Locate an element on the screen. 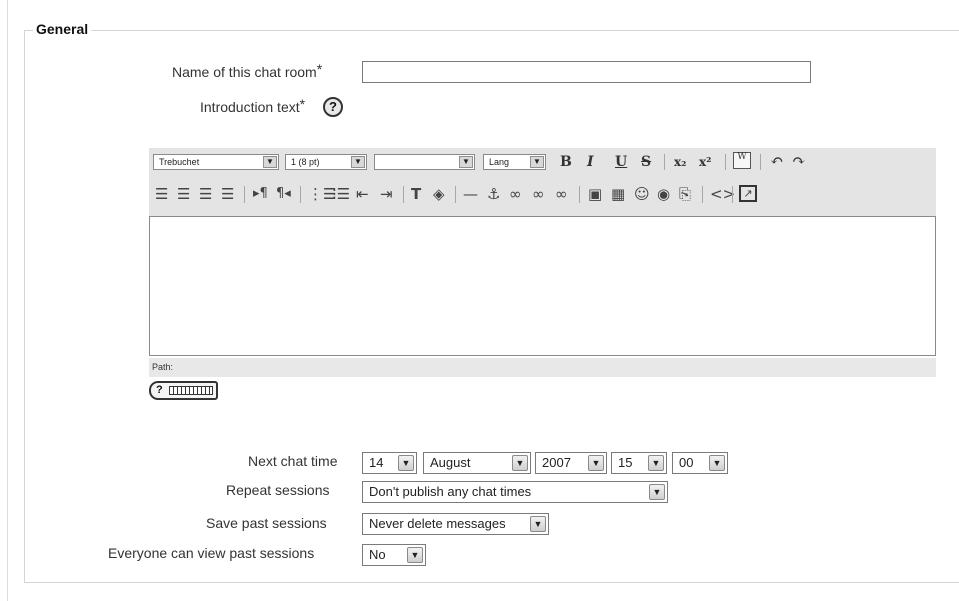 The height and width of the screenshot is (601, 959). keyboard-icon is located at coordinates (191, 390).